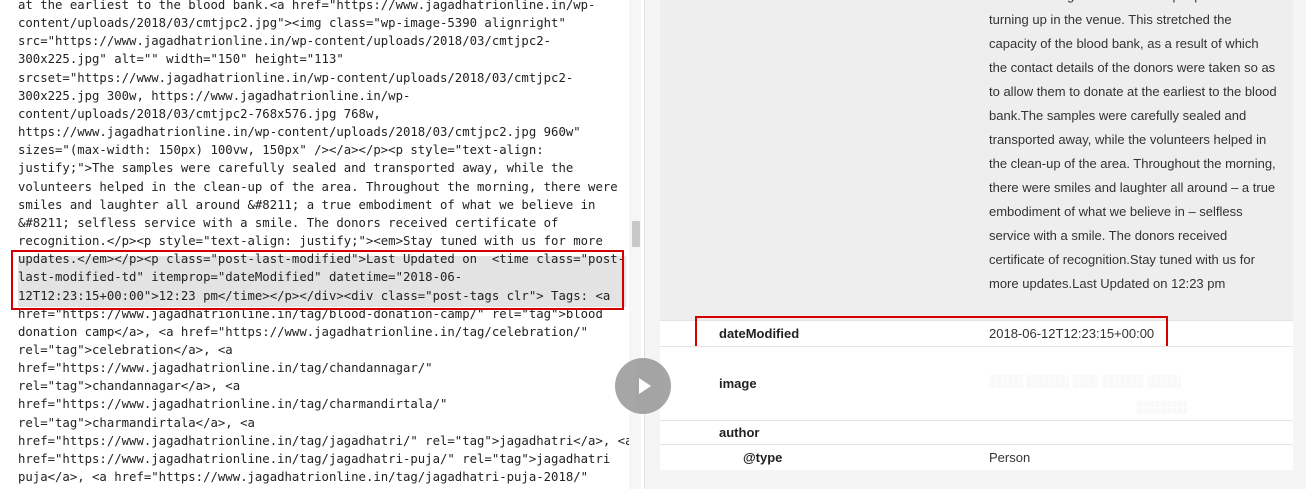 This screenshot has height=489, width=1306. I want to click on play-icon, so click(645, 386).